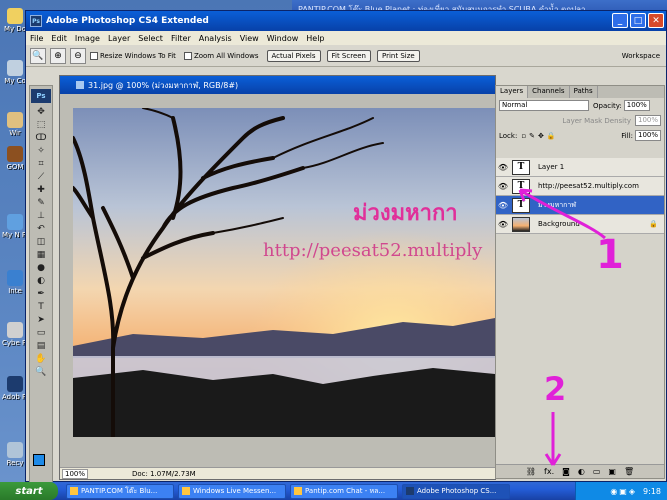  What do you see at coordinates (652, 491) in the screenshot?
I see `clock: 9:18` at bounding box center [652, 491].